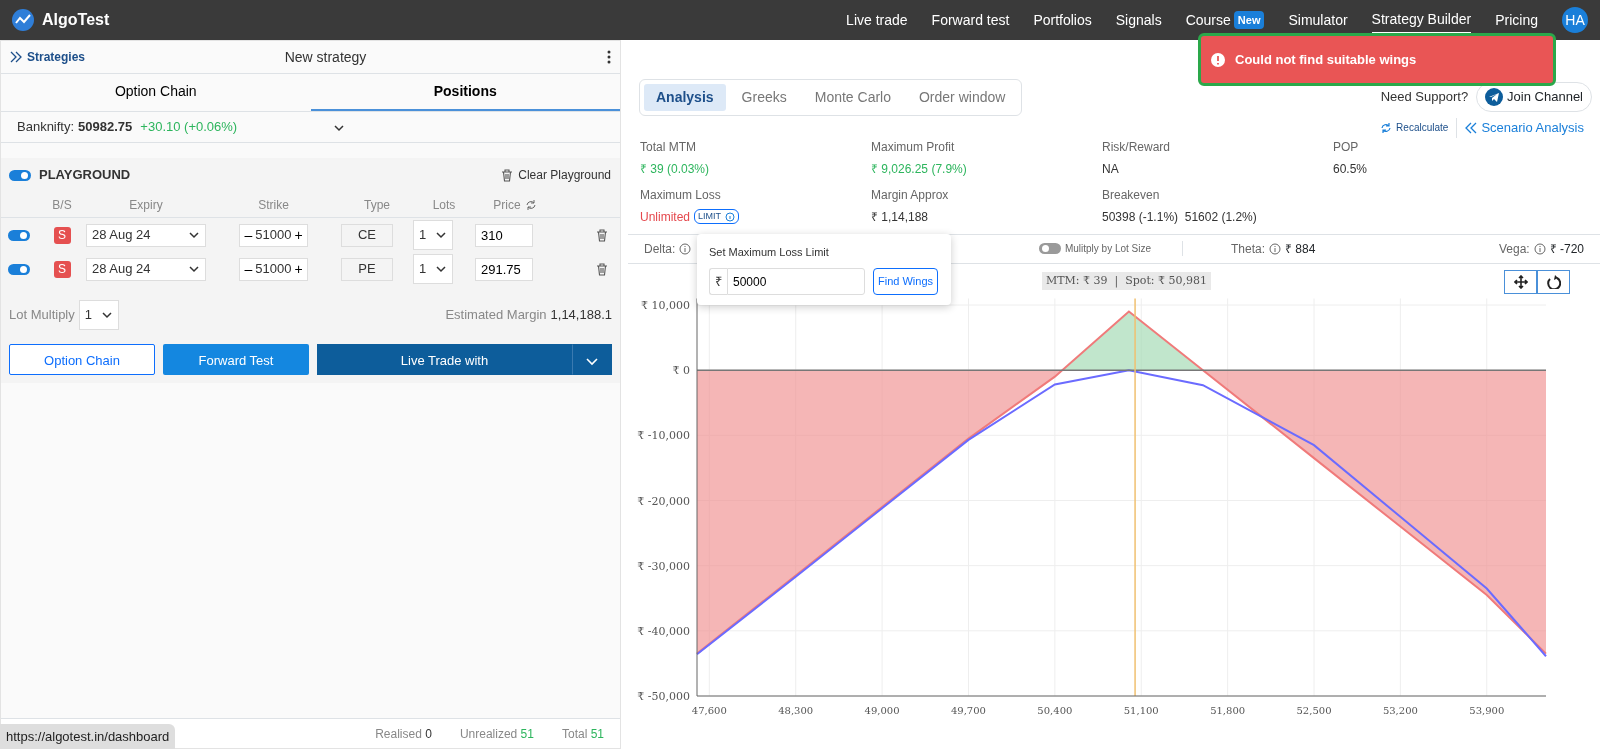 The height and width of the screenshot is (749, 1600). I want to click on user-avatar: HA, so click(1575, 20).